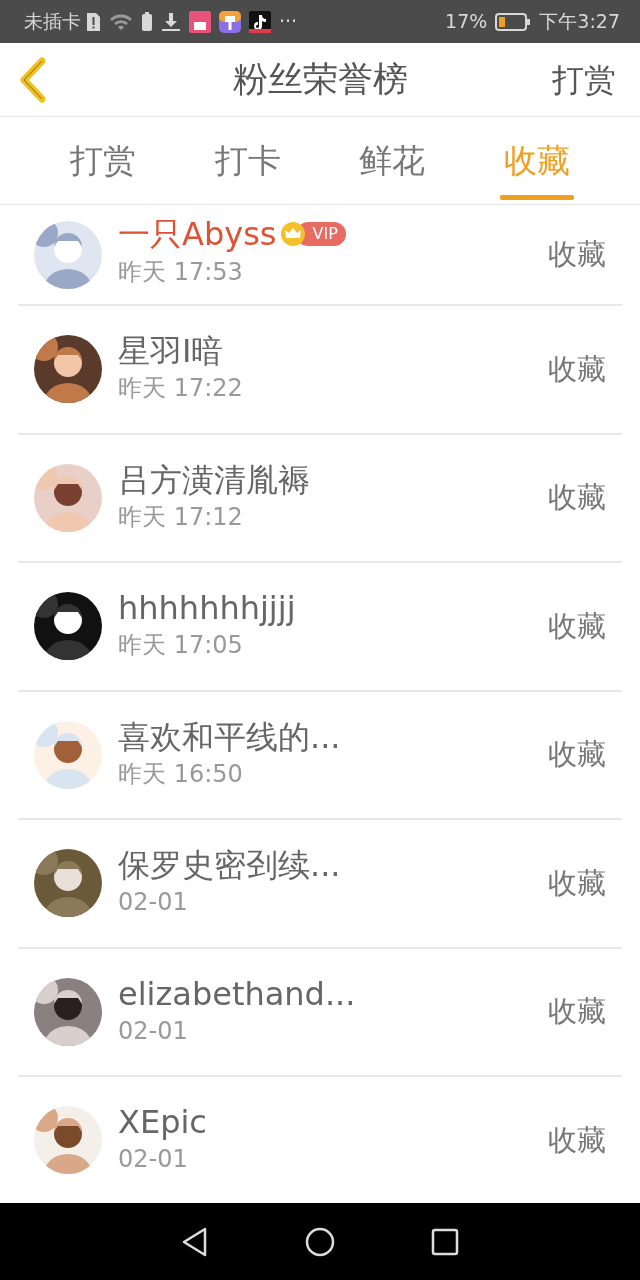  I want to click on post-time: 昨天 16:50, so click(181, 774).